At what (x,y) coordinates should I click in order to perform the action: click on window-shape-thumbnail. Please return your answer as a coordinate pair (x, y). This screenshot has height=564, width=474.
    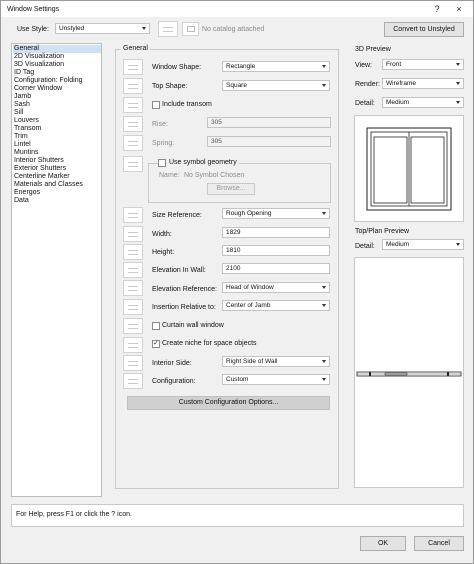
    Looking at the image, I should click on (133, 67).